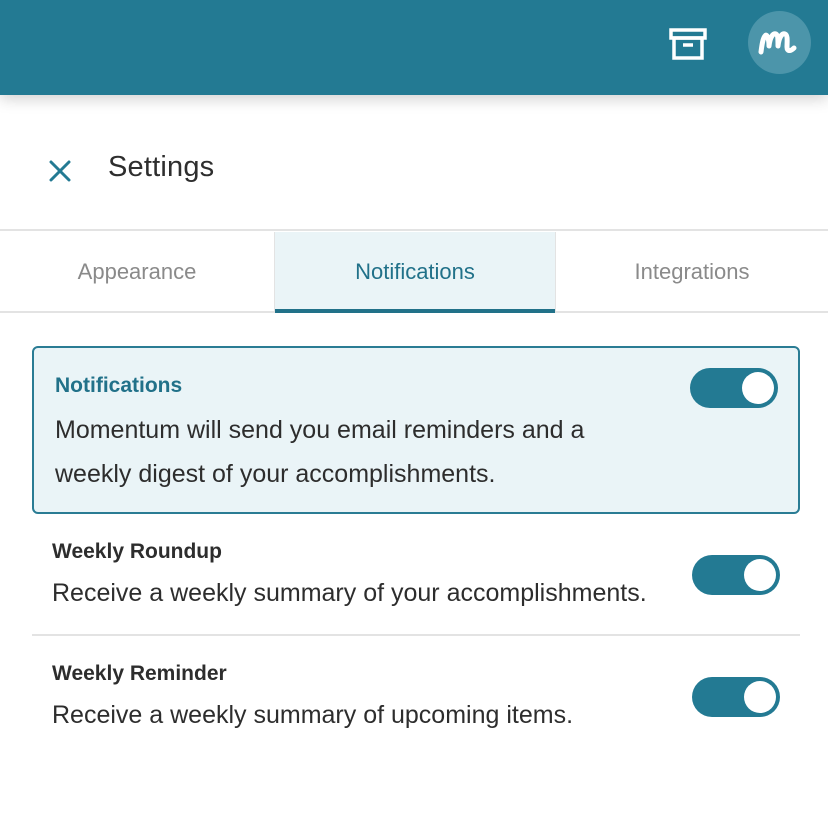  What do you see at coordinates (137, 551) in the screenshot?
I see `weekly-roundup-title: Weekly Roundup` at bounding box center [137, 551].